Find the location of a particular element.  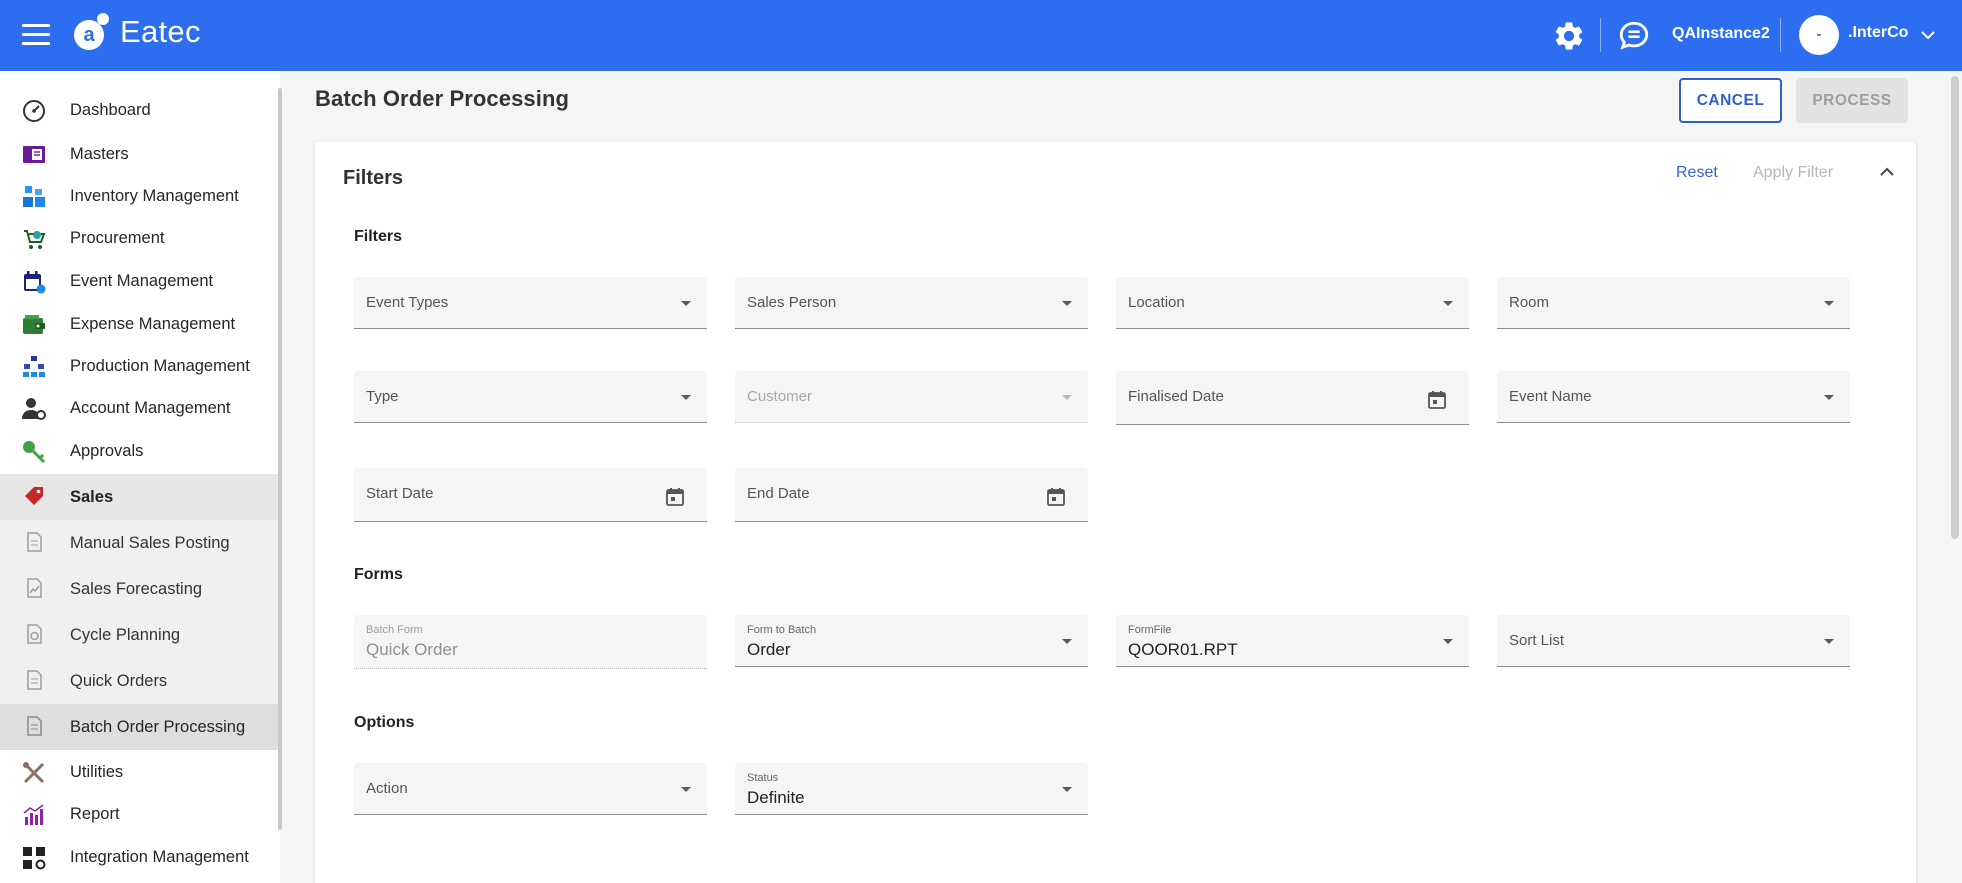

type-select: Type is located at coordinates (530, 397).